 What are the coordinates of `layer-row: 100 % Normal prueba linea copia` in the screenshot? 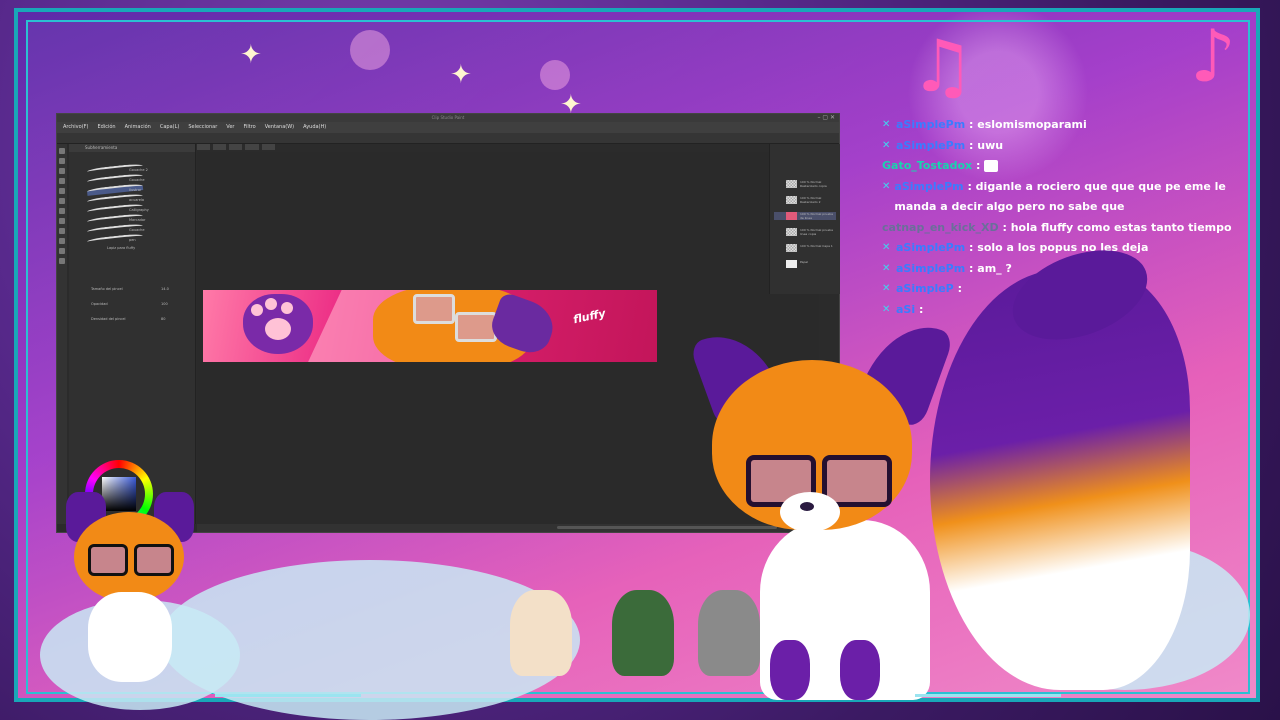 It's located at (805, 232).